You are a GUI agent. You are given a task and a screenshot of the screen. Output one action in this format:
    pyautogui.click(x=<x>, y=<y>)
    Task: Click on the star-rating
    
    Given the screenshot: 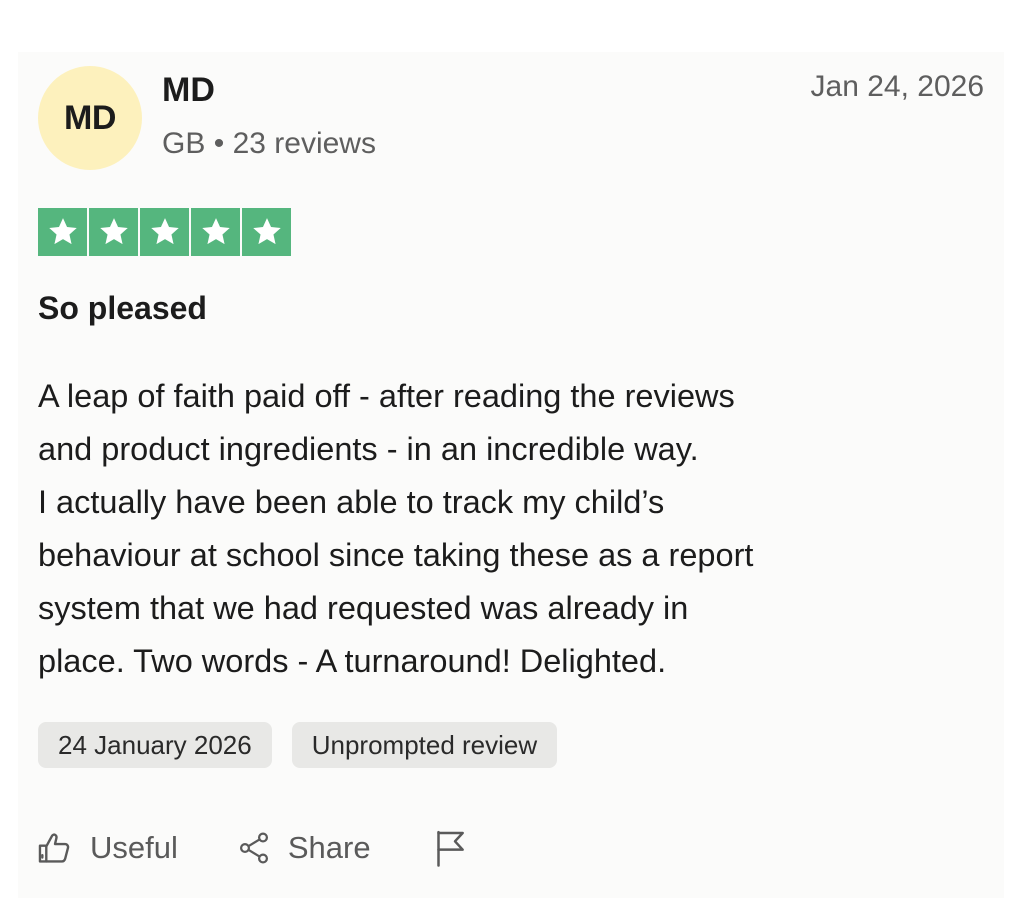 What is the action you would take?
    pyautogui.click(x=164, y=232)
    